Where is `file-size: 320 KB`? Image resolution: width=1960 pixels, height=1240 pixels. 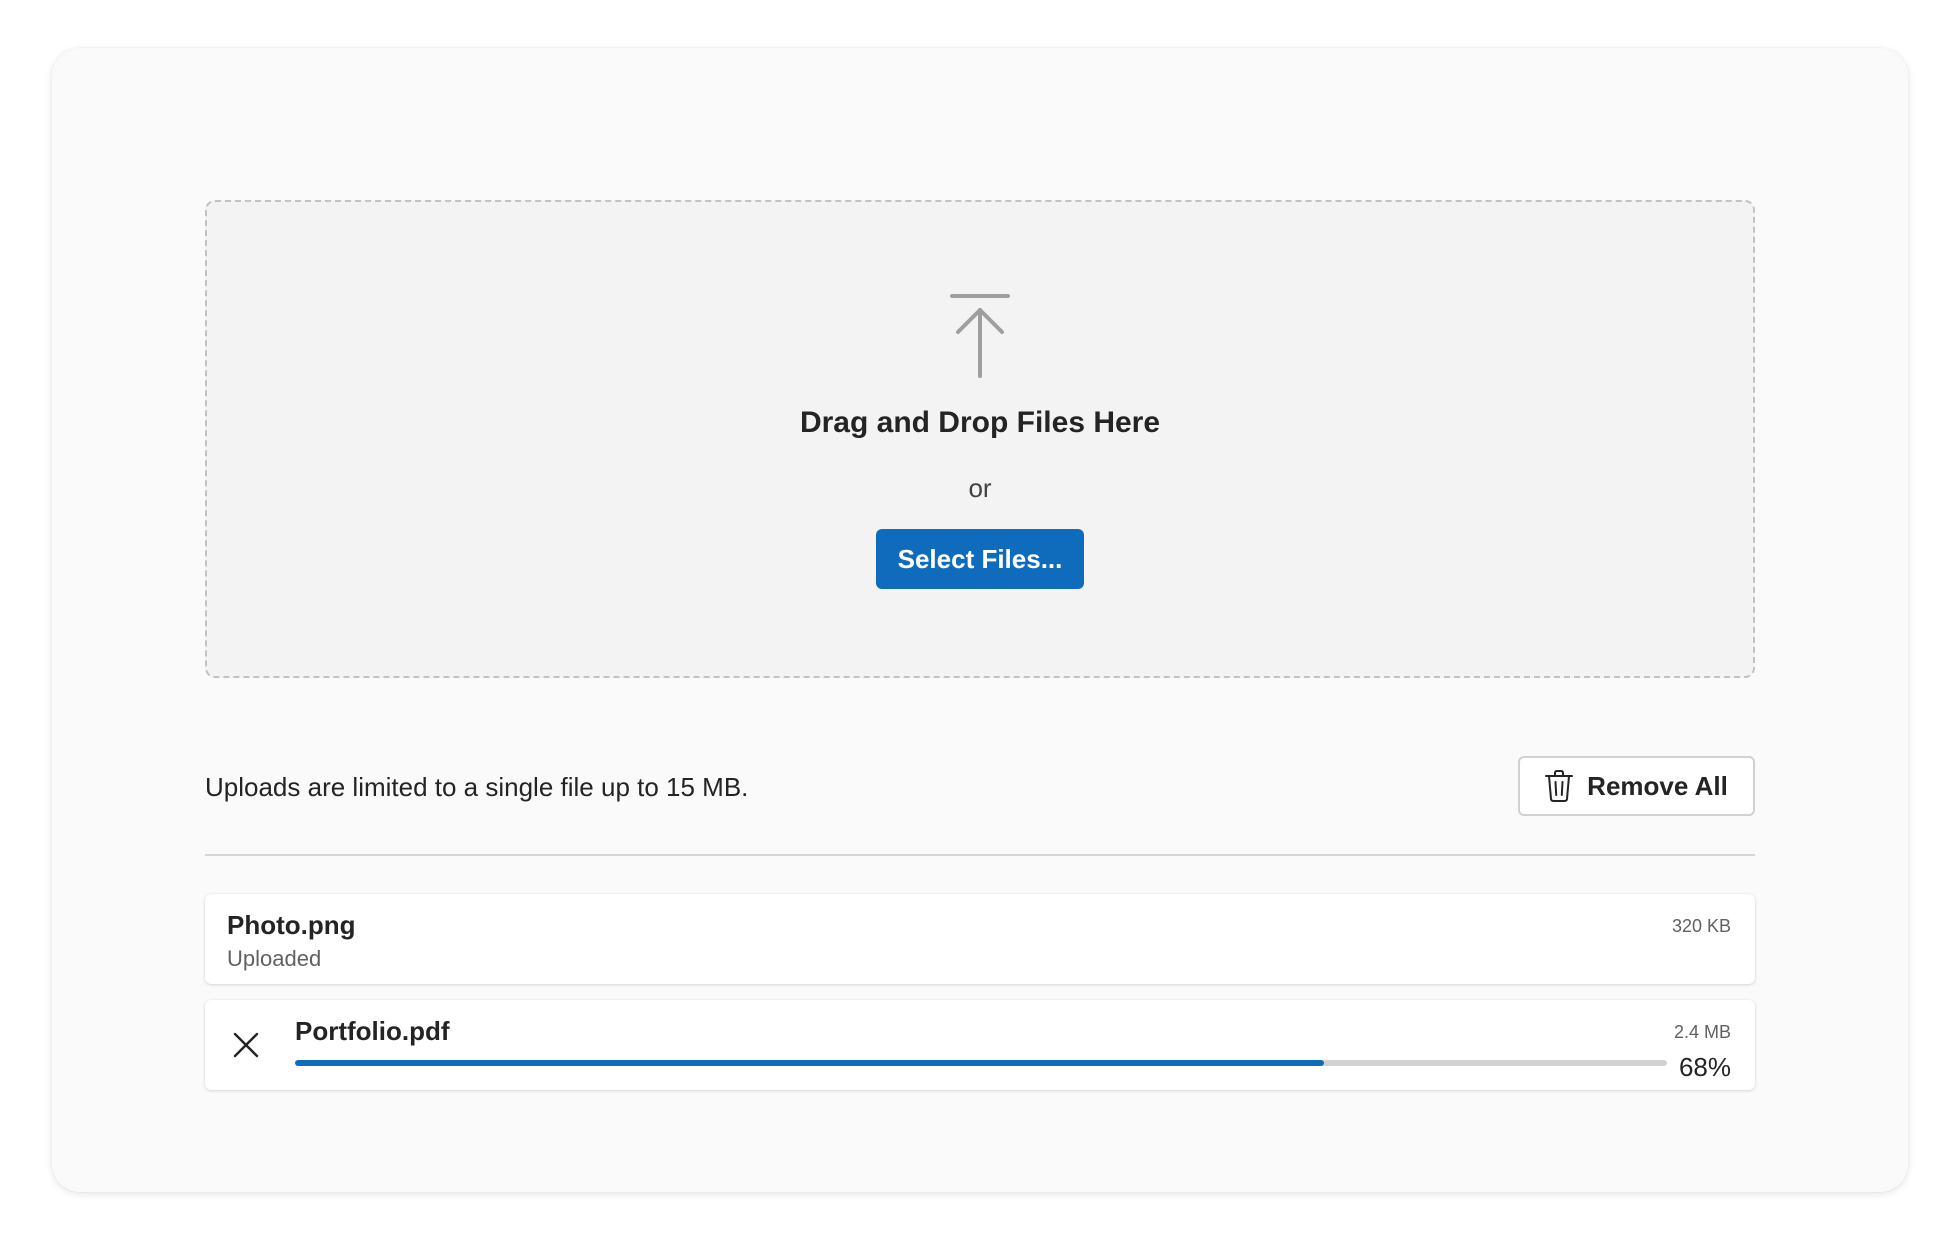 file-size: 320 KB is located at coordinates (1701, 926).